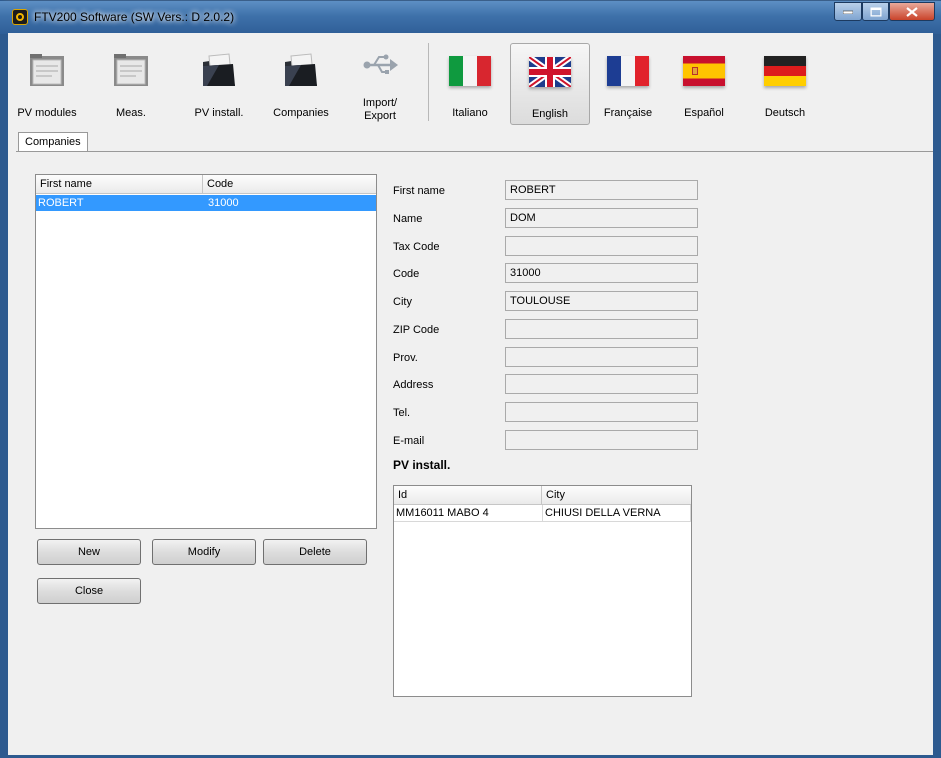  I want to click on toolbar-label: Française, so click(628, 113).